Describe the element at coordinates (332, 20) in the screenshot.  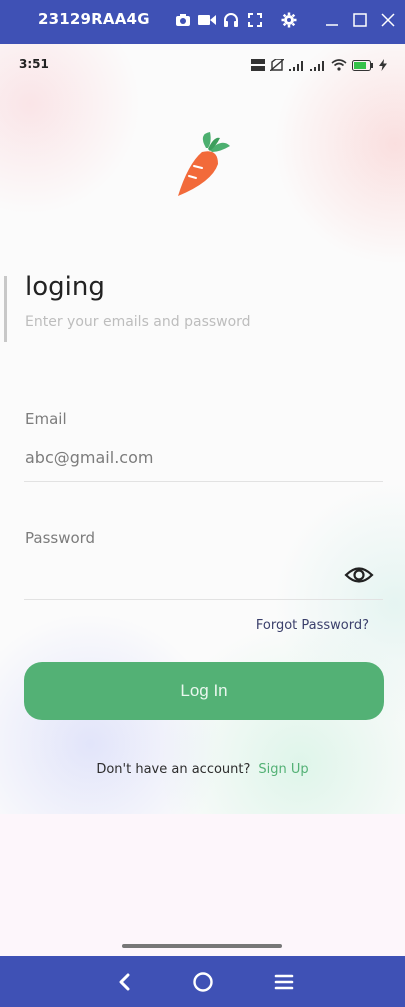
I see `minimize-icon` at that location.